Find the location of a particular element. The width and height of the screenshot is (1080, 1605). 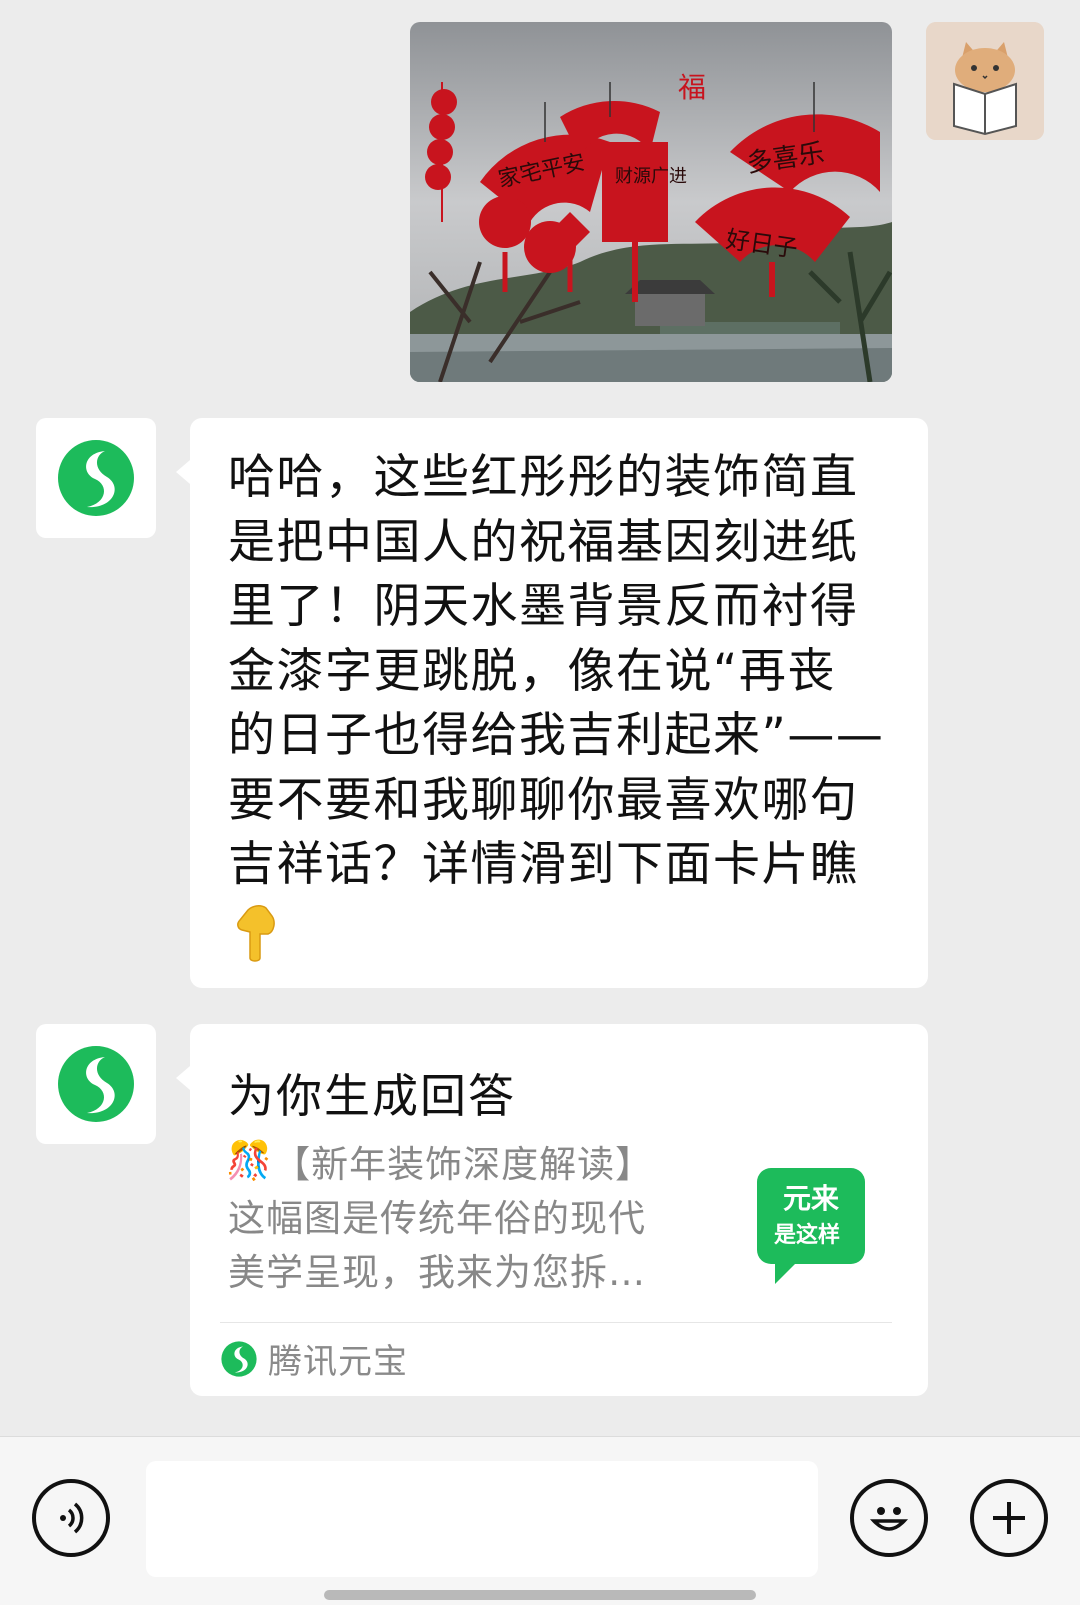

plus-icon is located at coordinates (1009, 1518).